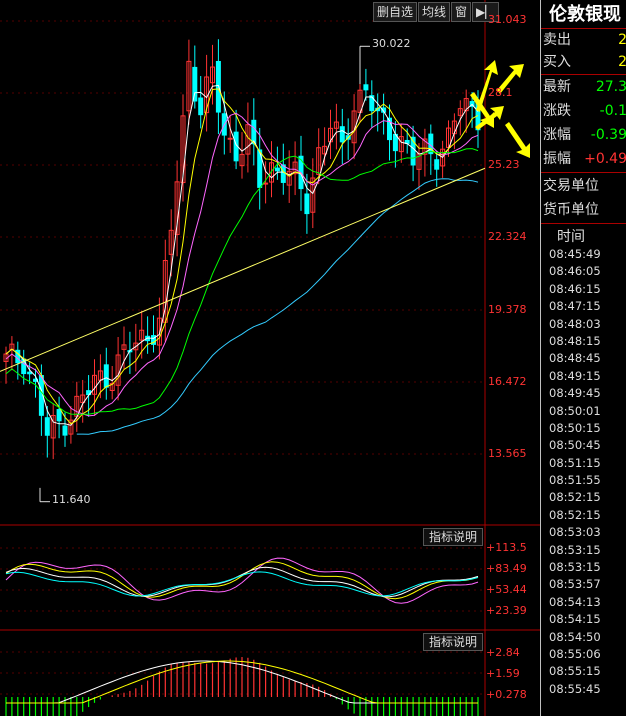  I want to click on quote-row: 买入 2, so click(584, 62).